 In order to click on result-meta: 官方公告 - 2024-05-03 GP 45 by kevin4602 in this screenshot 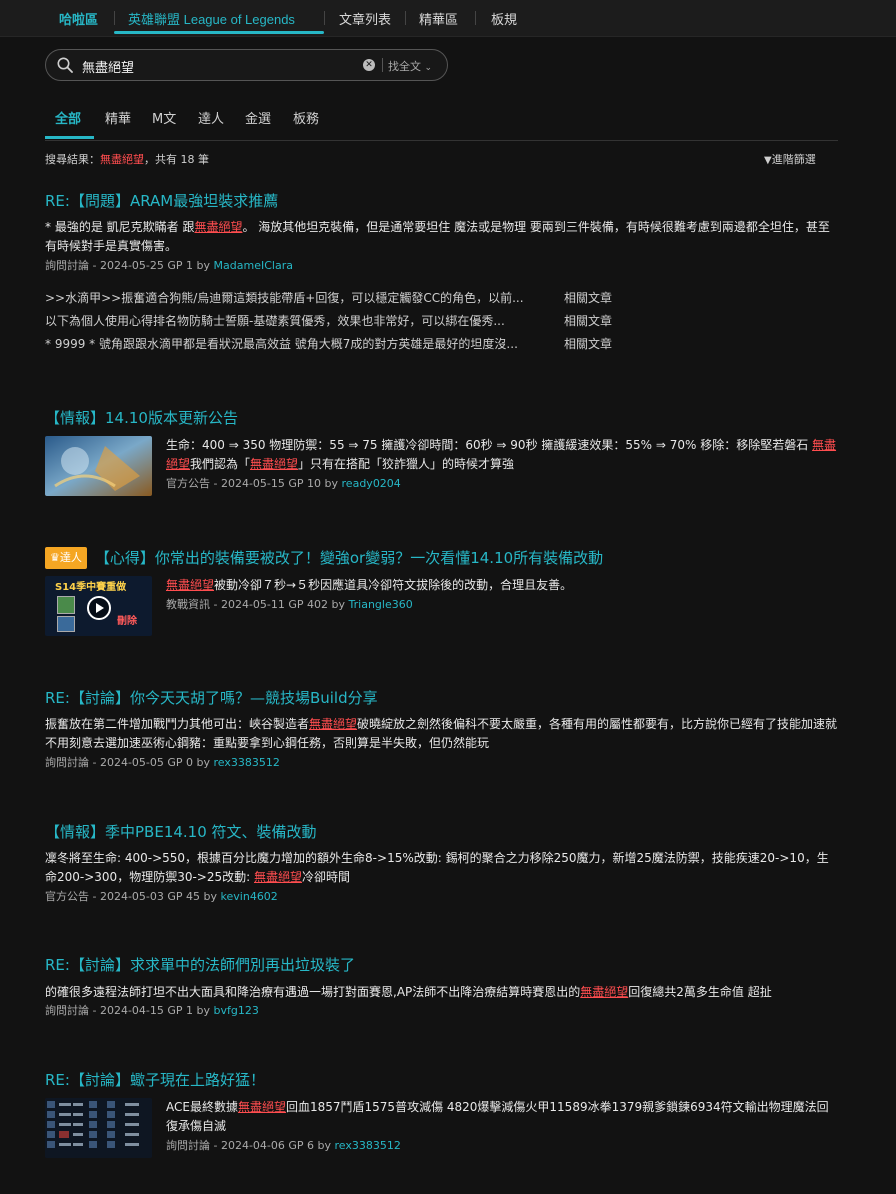, I will do `click(441, 897)`.